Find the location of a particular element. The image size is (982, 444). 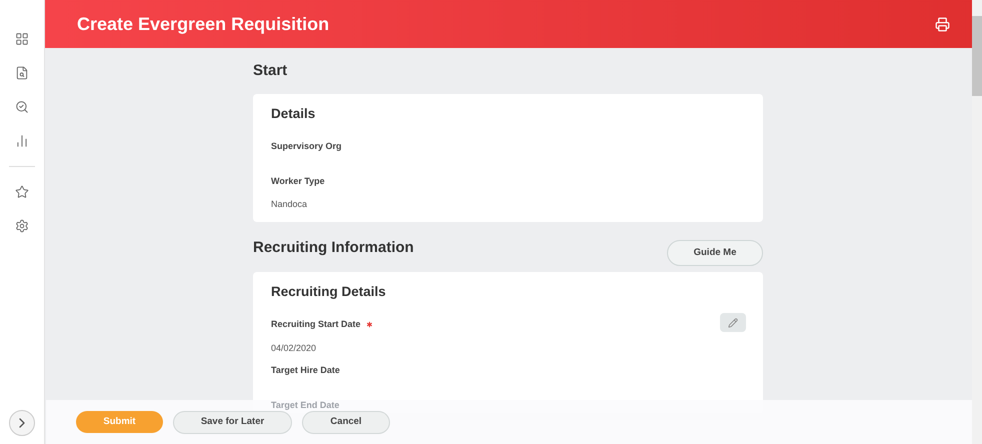

card-title: Recruiting Details is located at coordinates (329, 292).